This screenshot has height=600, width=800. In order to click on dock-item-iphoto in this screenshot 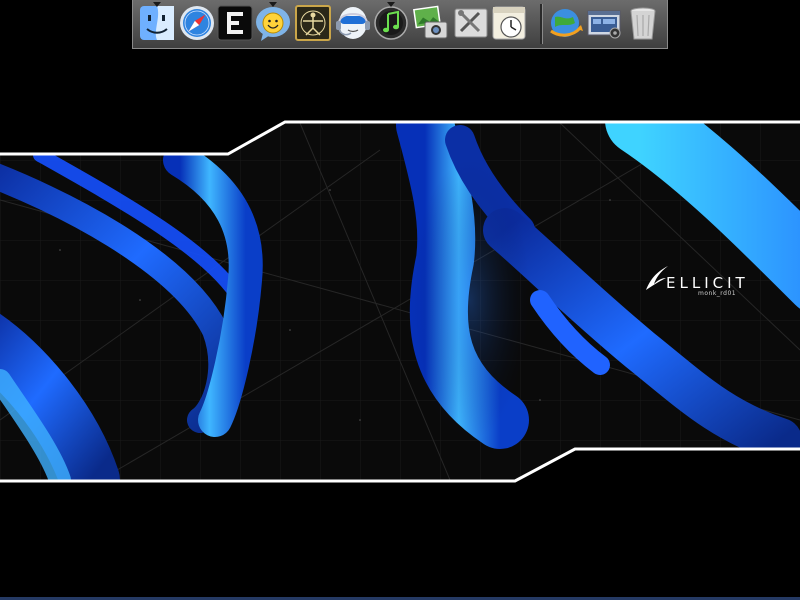, I will do `click(431, 24)`.